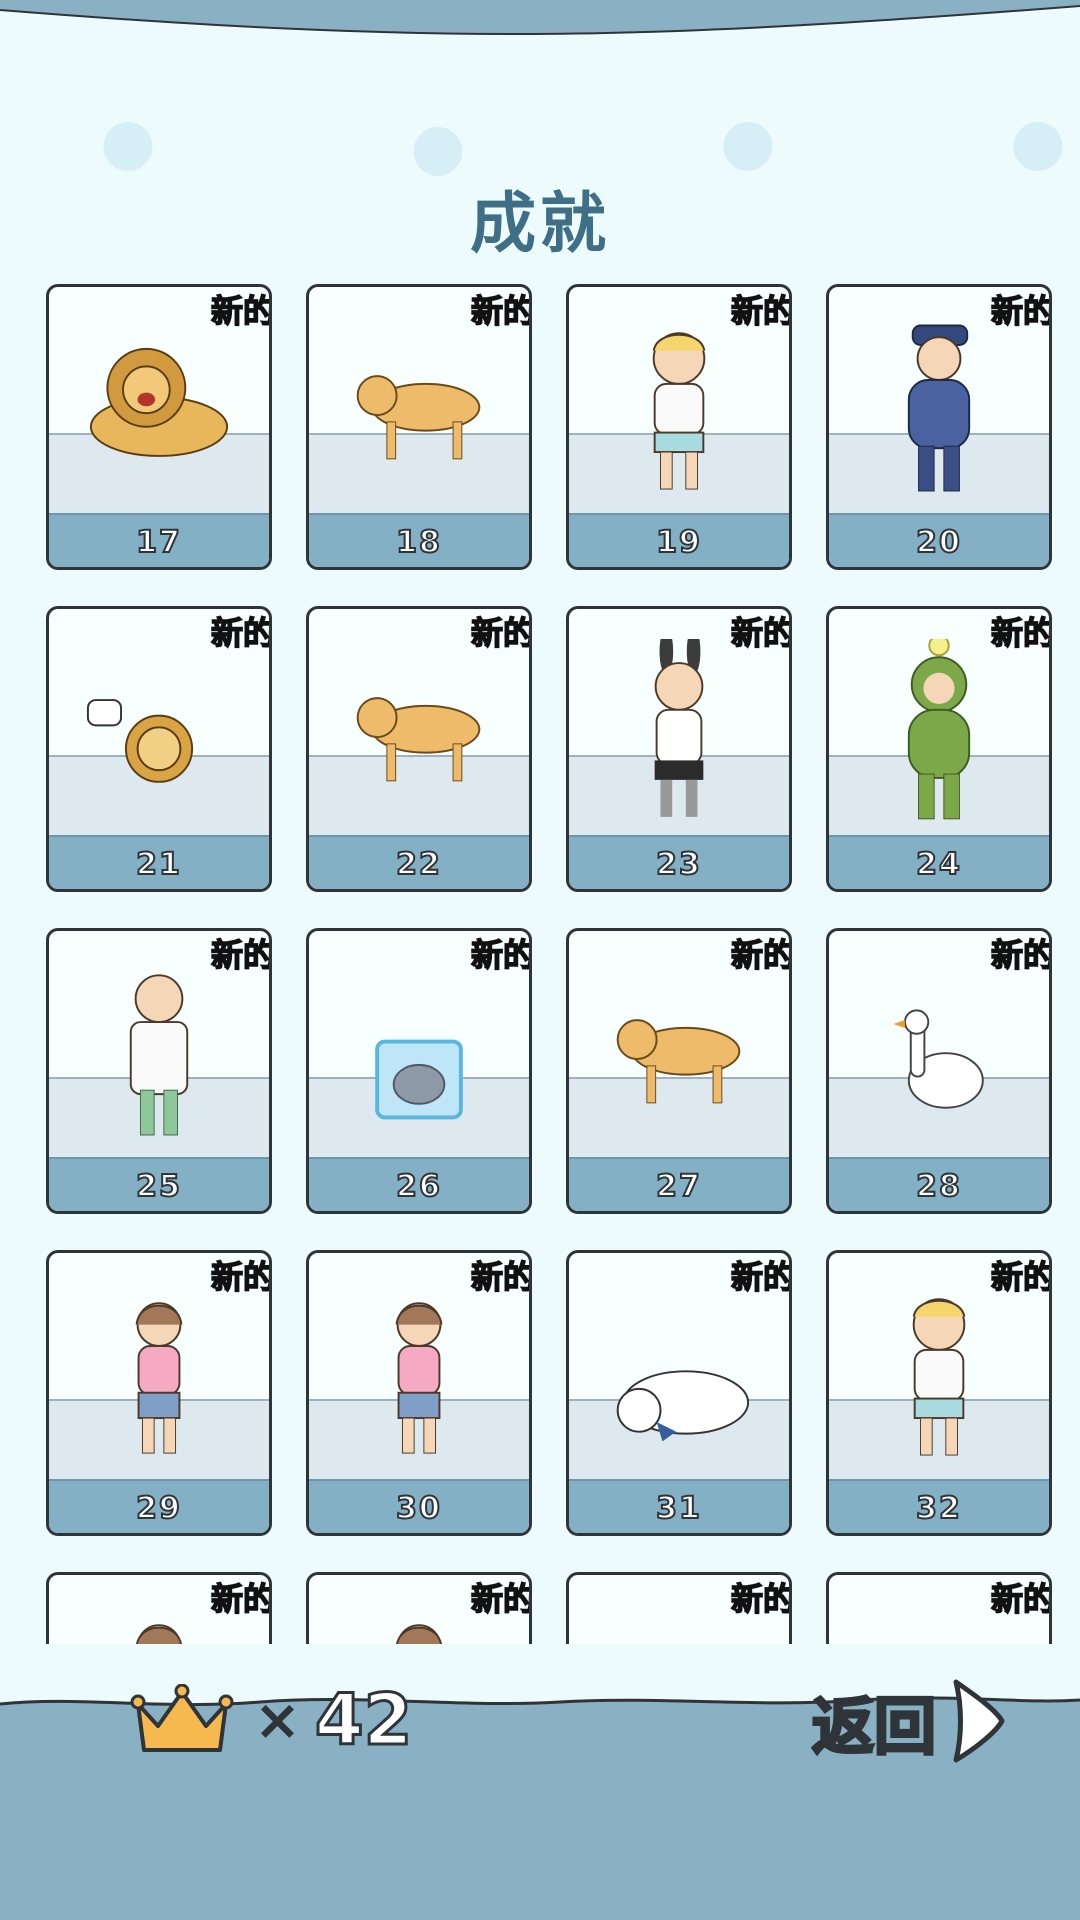 Image resolution: width=1080 pixels, height=1920 pixels. I want to click on achievement-card: 23 新的, so click(679, 749).